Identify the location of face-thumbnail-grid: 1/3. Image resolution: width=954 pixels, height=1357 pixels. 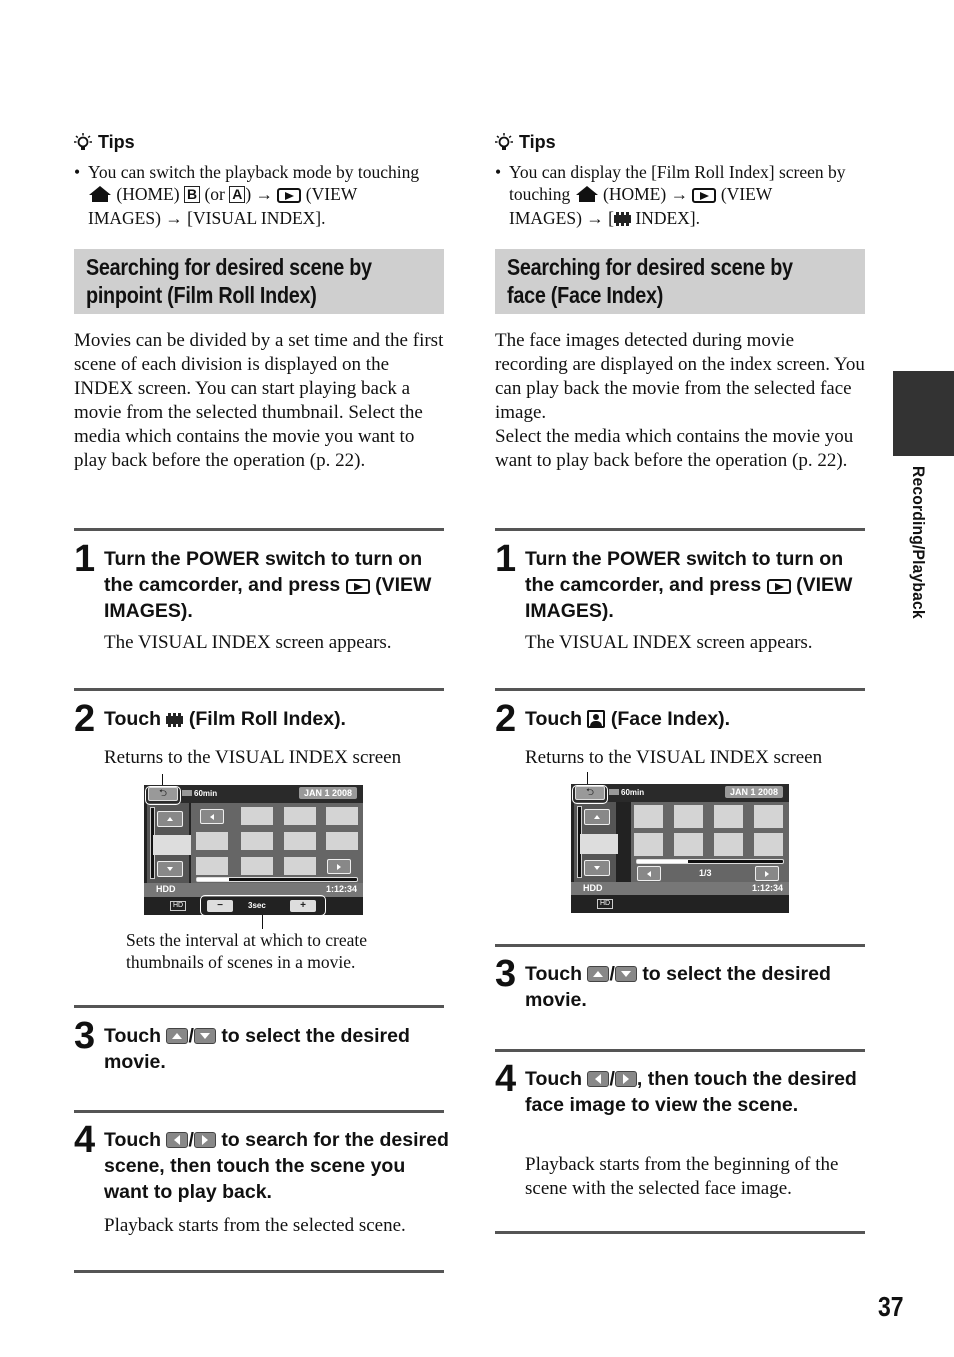
(710, 843).